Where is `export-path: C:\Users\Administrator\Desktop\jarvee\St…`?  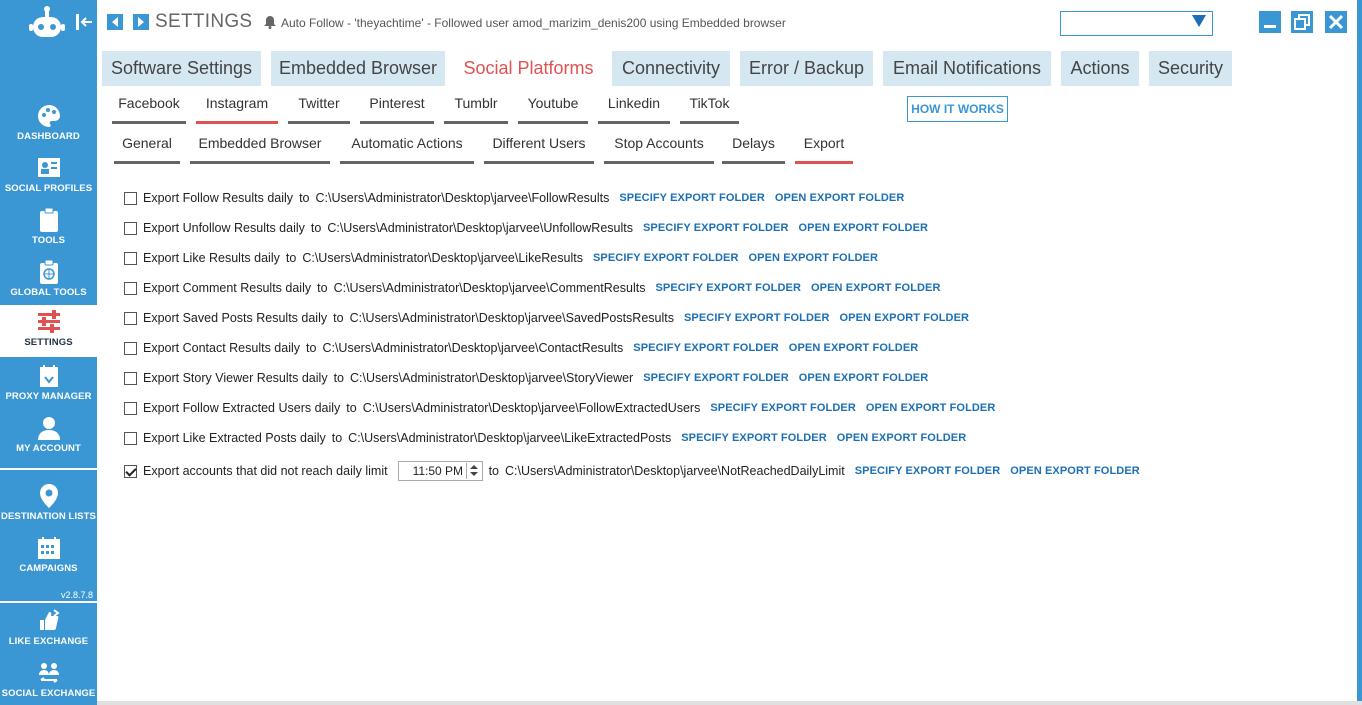
export-path: C:\Users\Administrator\Desktop\jarvee\St… is located at coordinates (492, 378).